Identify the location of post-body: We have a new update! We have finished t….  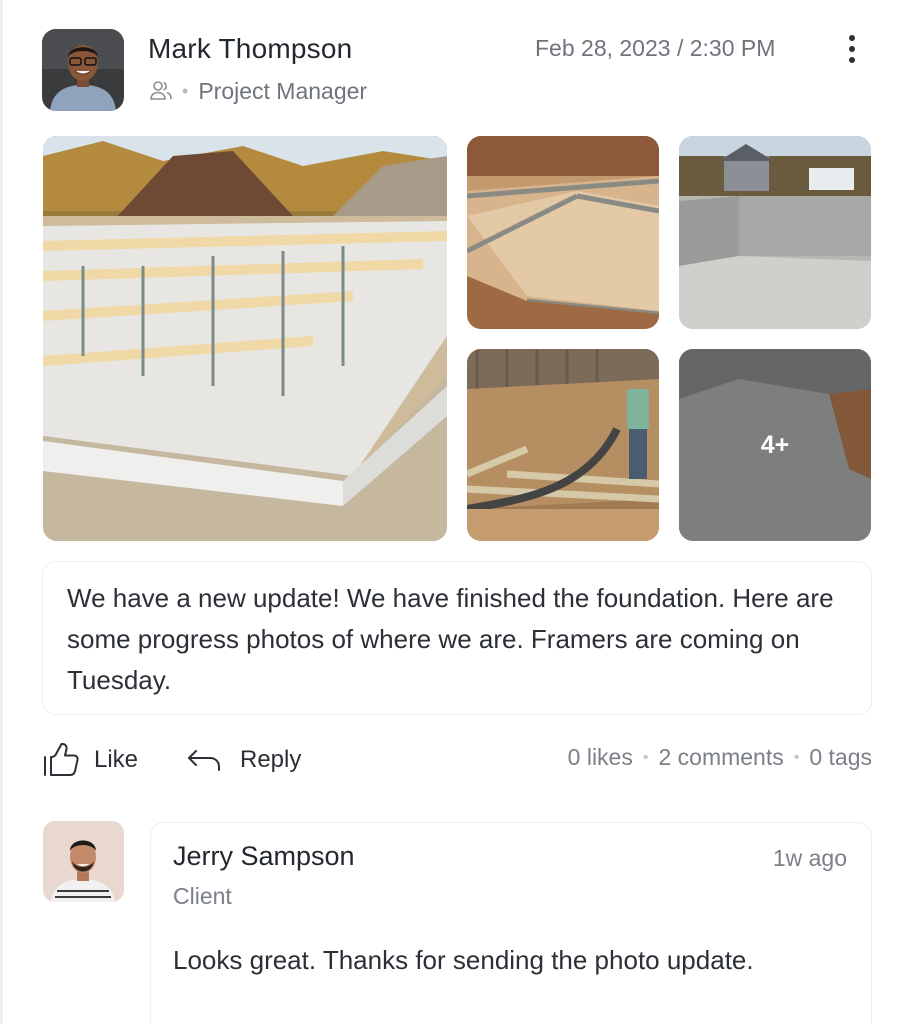
(457, 638).